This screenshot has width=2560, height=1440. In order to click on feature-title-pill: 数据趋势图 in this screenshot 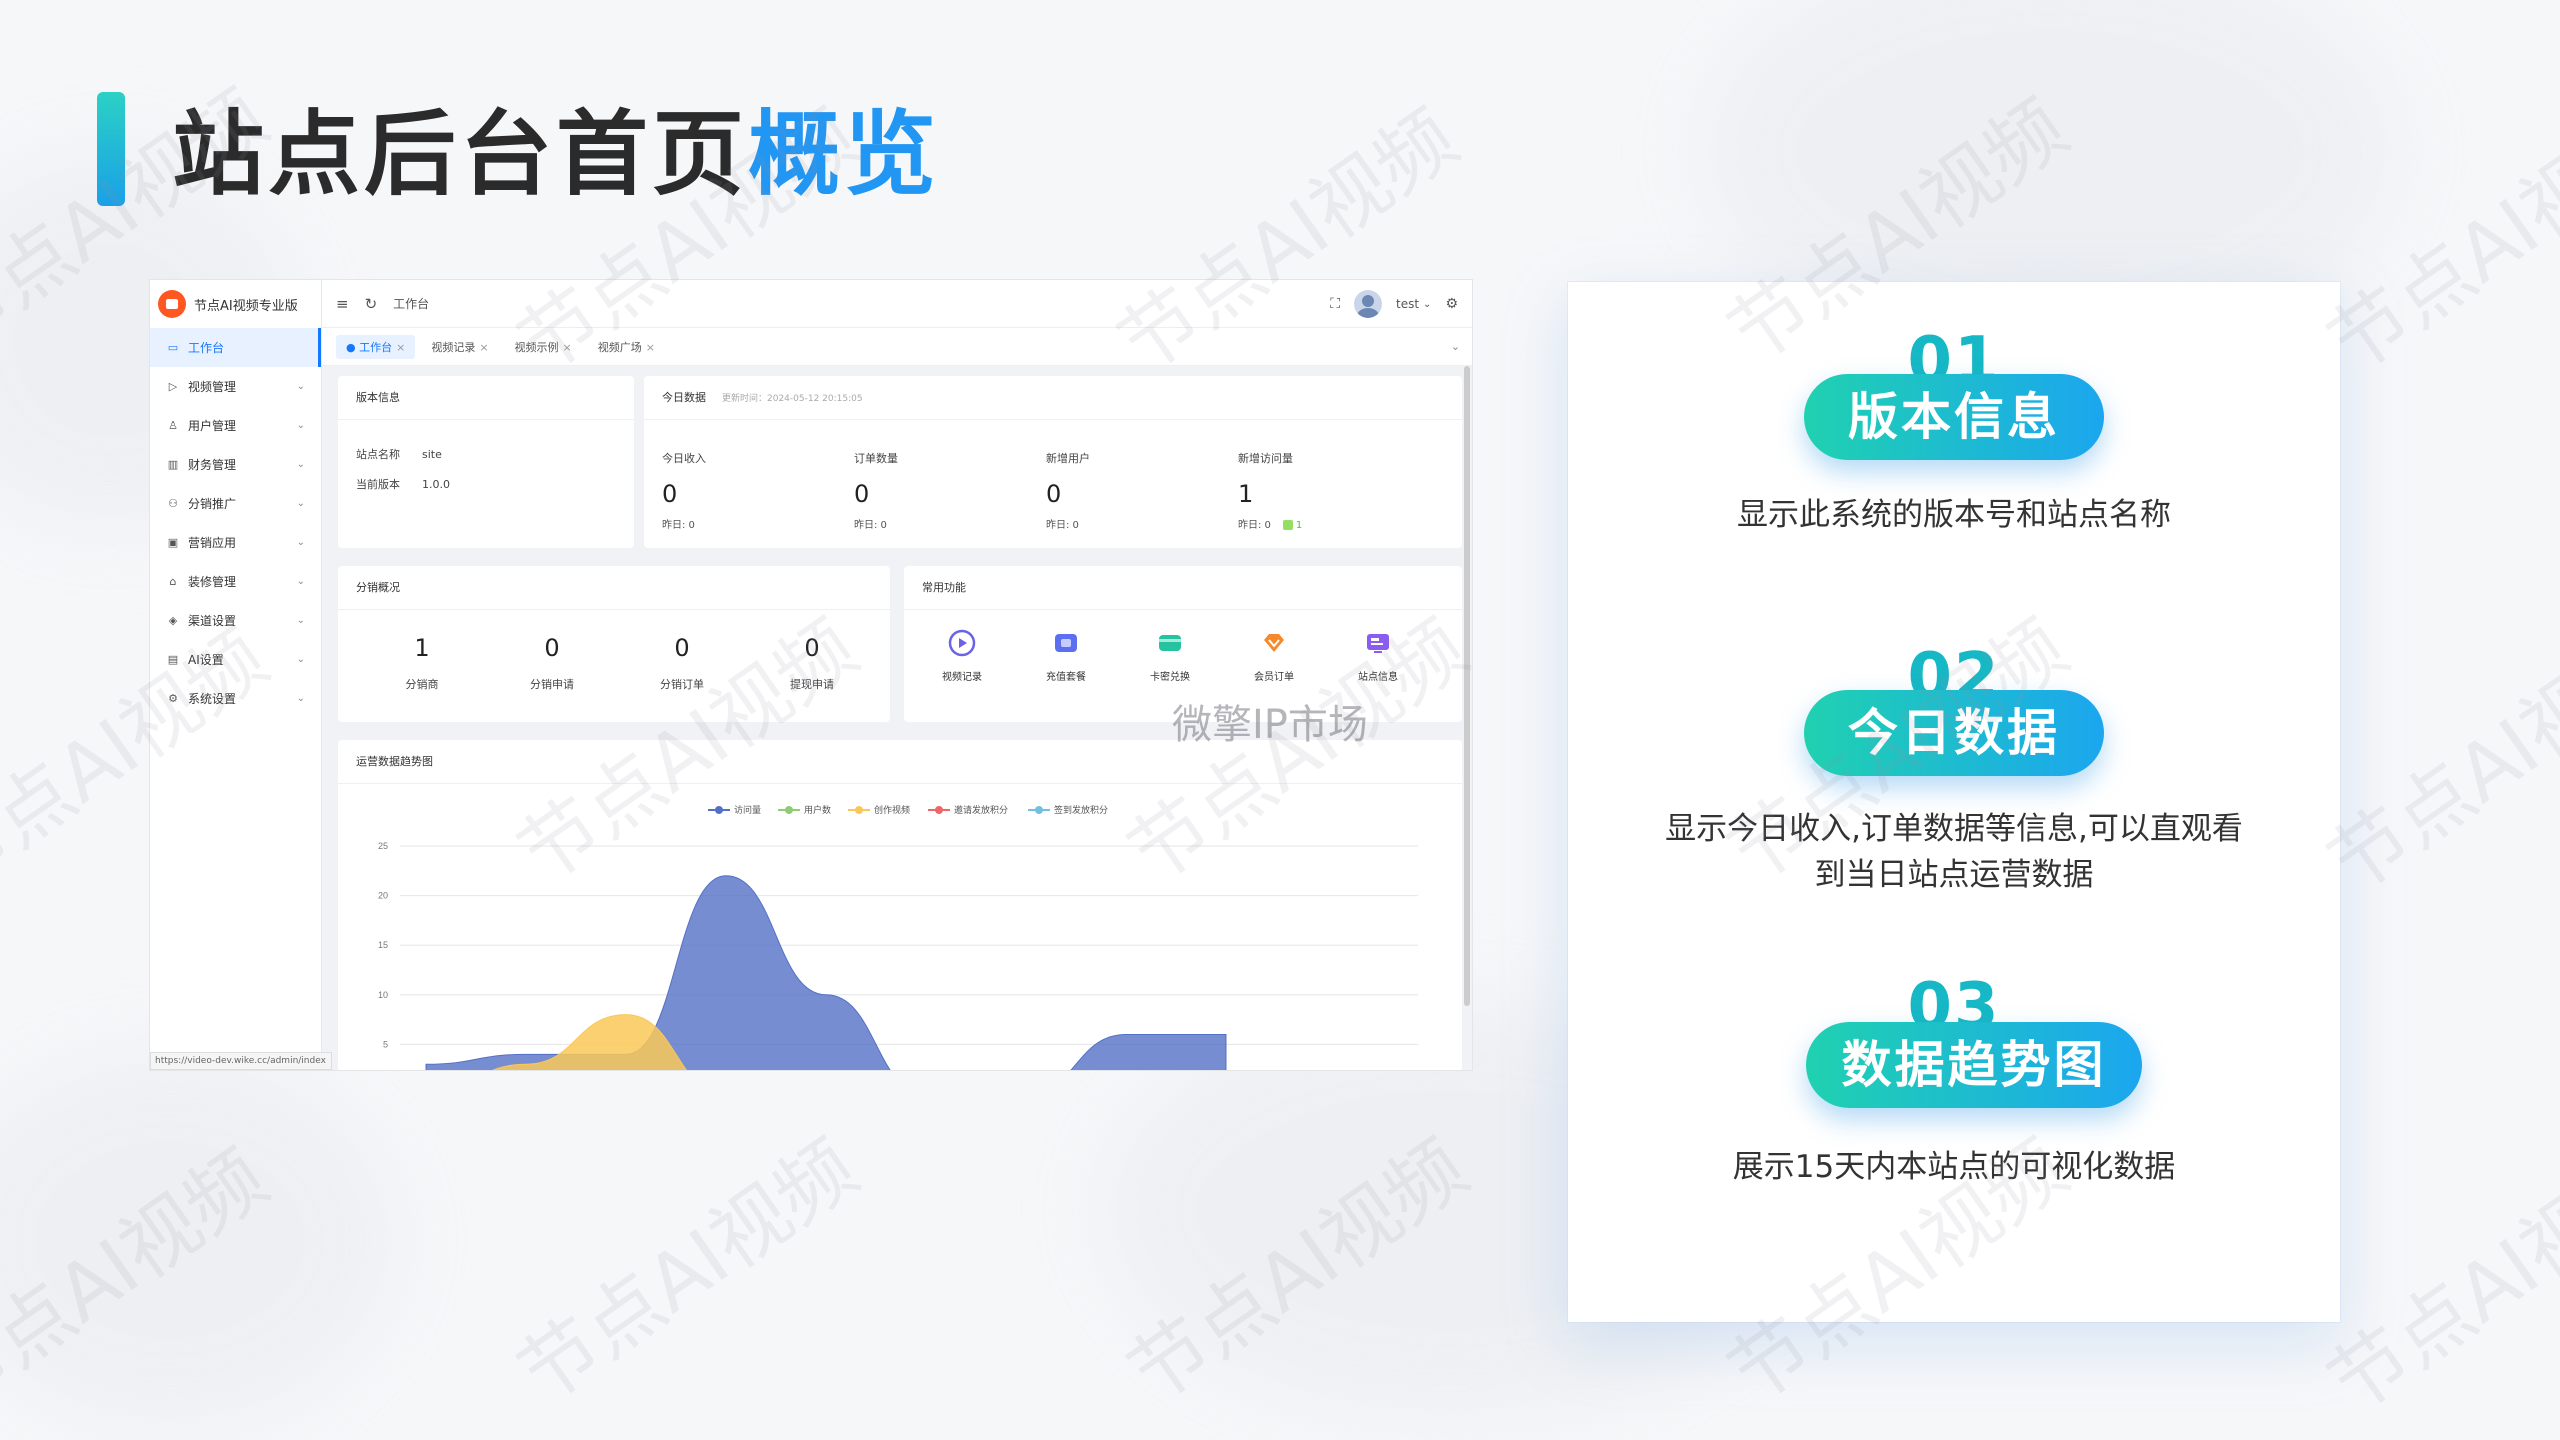, I will do `click(1974, 1065)`.